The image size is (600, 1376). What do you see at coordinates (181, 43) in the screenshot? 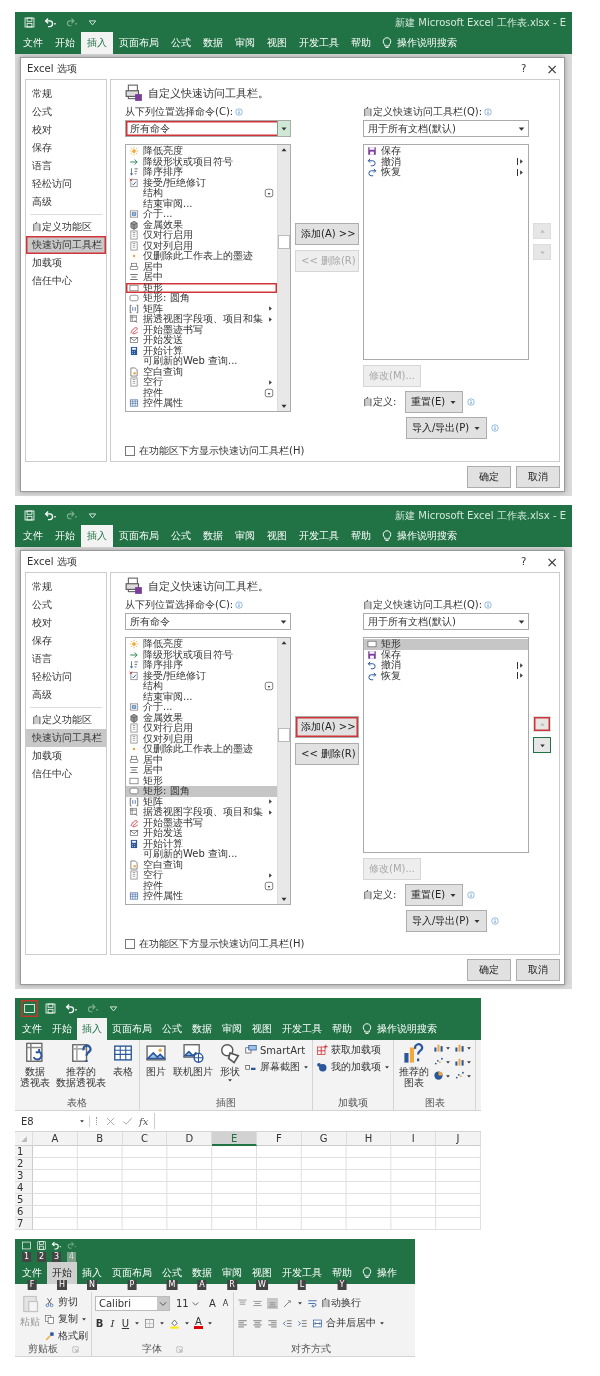
I see `ribbon-tab: 公式` at bounding box center [181, 43].